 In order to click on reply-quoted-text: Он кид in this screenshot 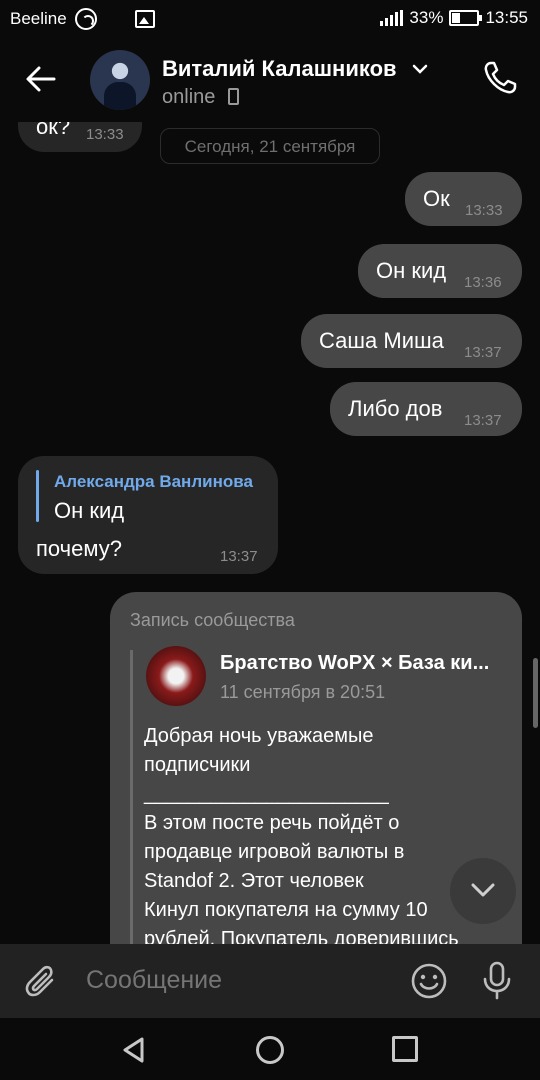, I will do `click(89, 510)`.